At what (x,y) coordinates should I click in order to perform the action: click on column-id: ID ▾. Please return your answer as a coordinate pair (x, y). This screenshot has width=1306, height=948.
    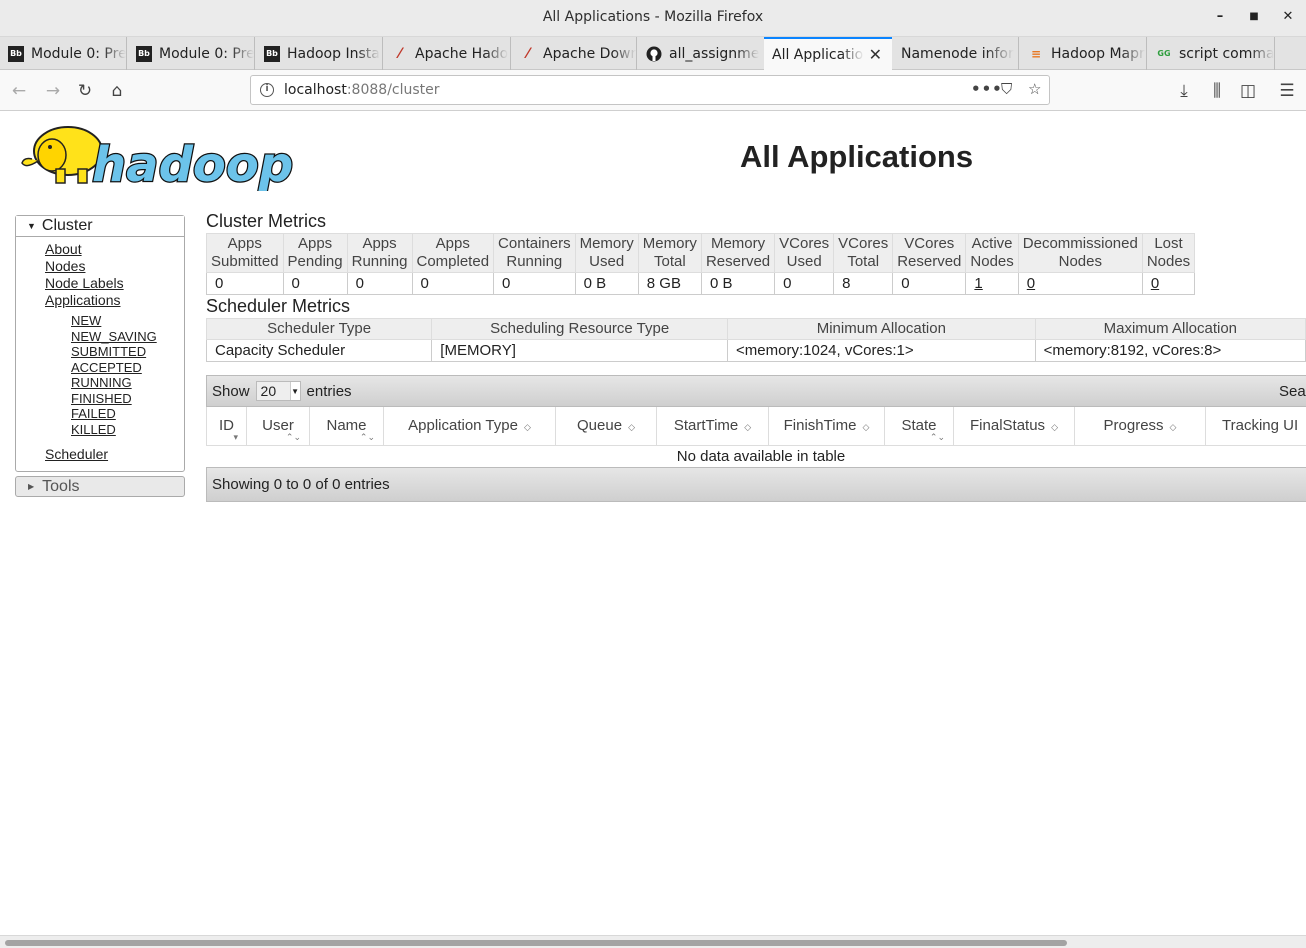
    Looking at the image, I should click on (226, 426).